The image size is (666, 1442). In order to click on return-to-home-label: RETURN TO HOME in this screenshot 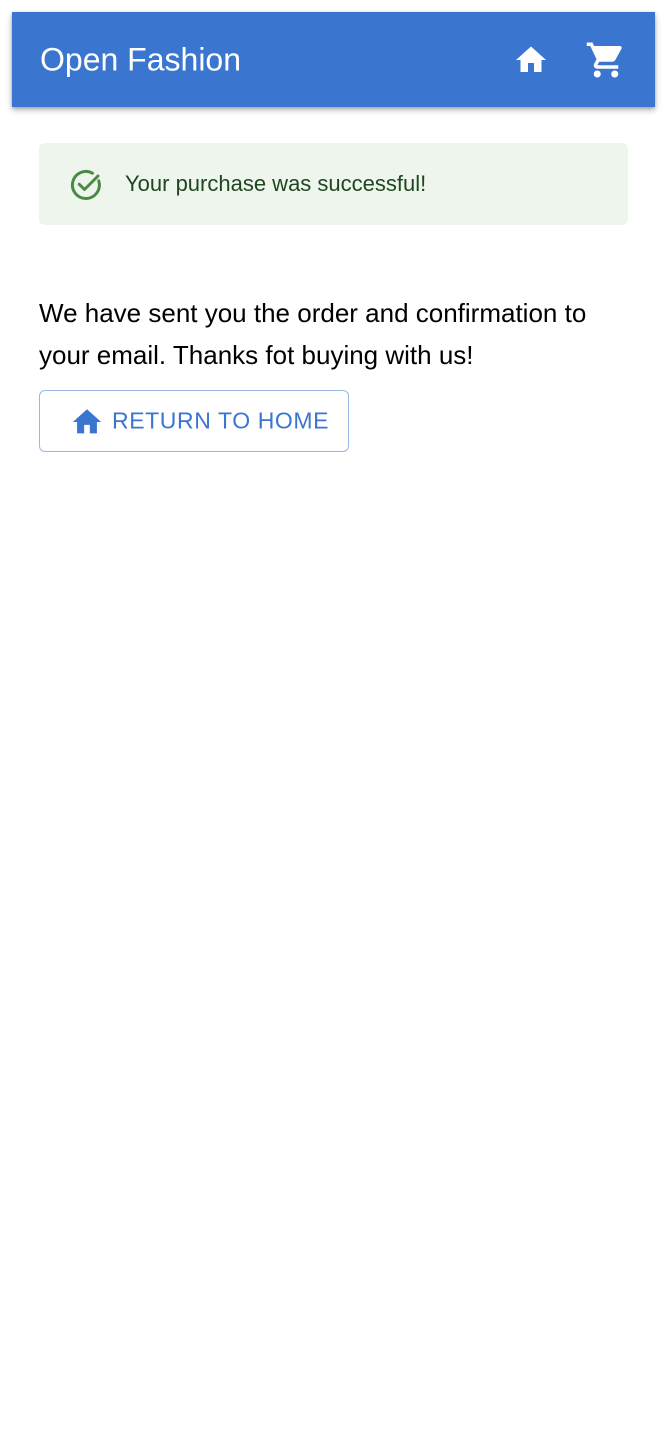, I will do `click(221, 420)`.